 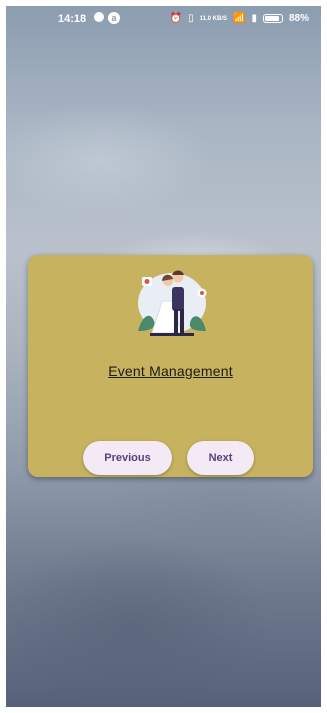 I want to click on status-bar: 14:18 a ⏰ ▯ 11.0 KB/S 📶 ▮ 88%, so click(x=163, y=19).